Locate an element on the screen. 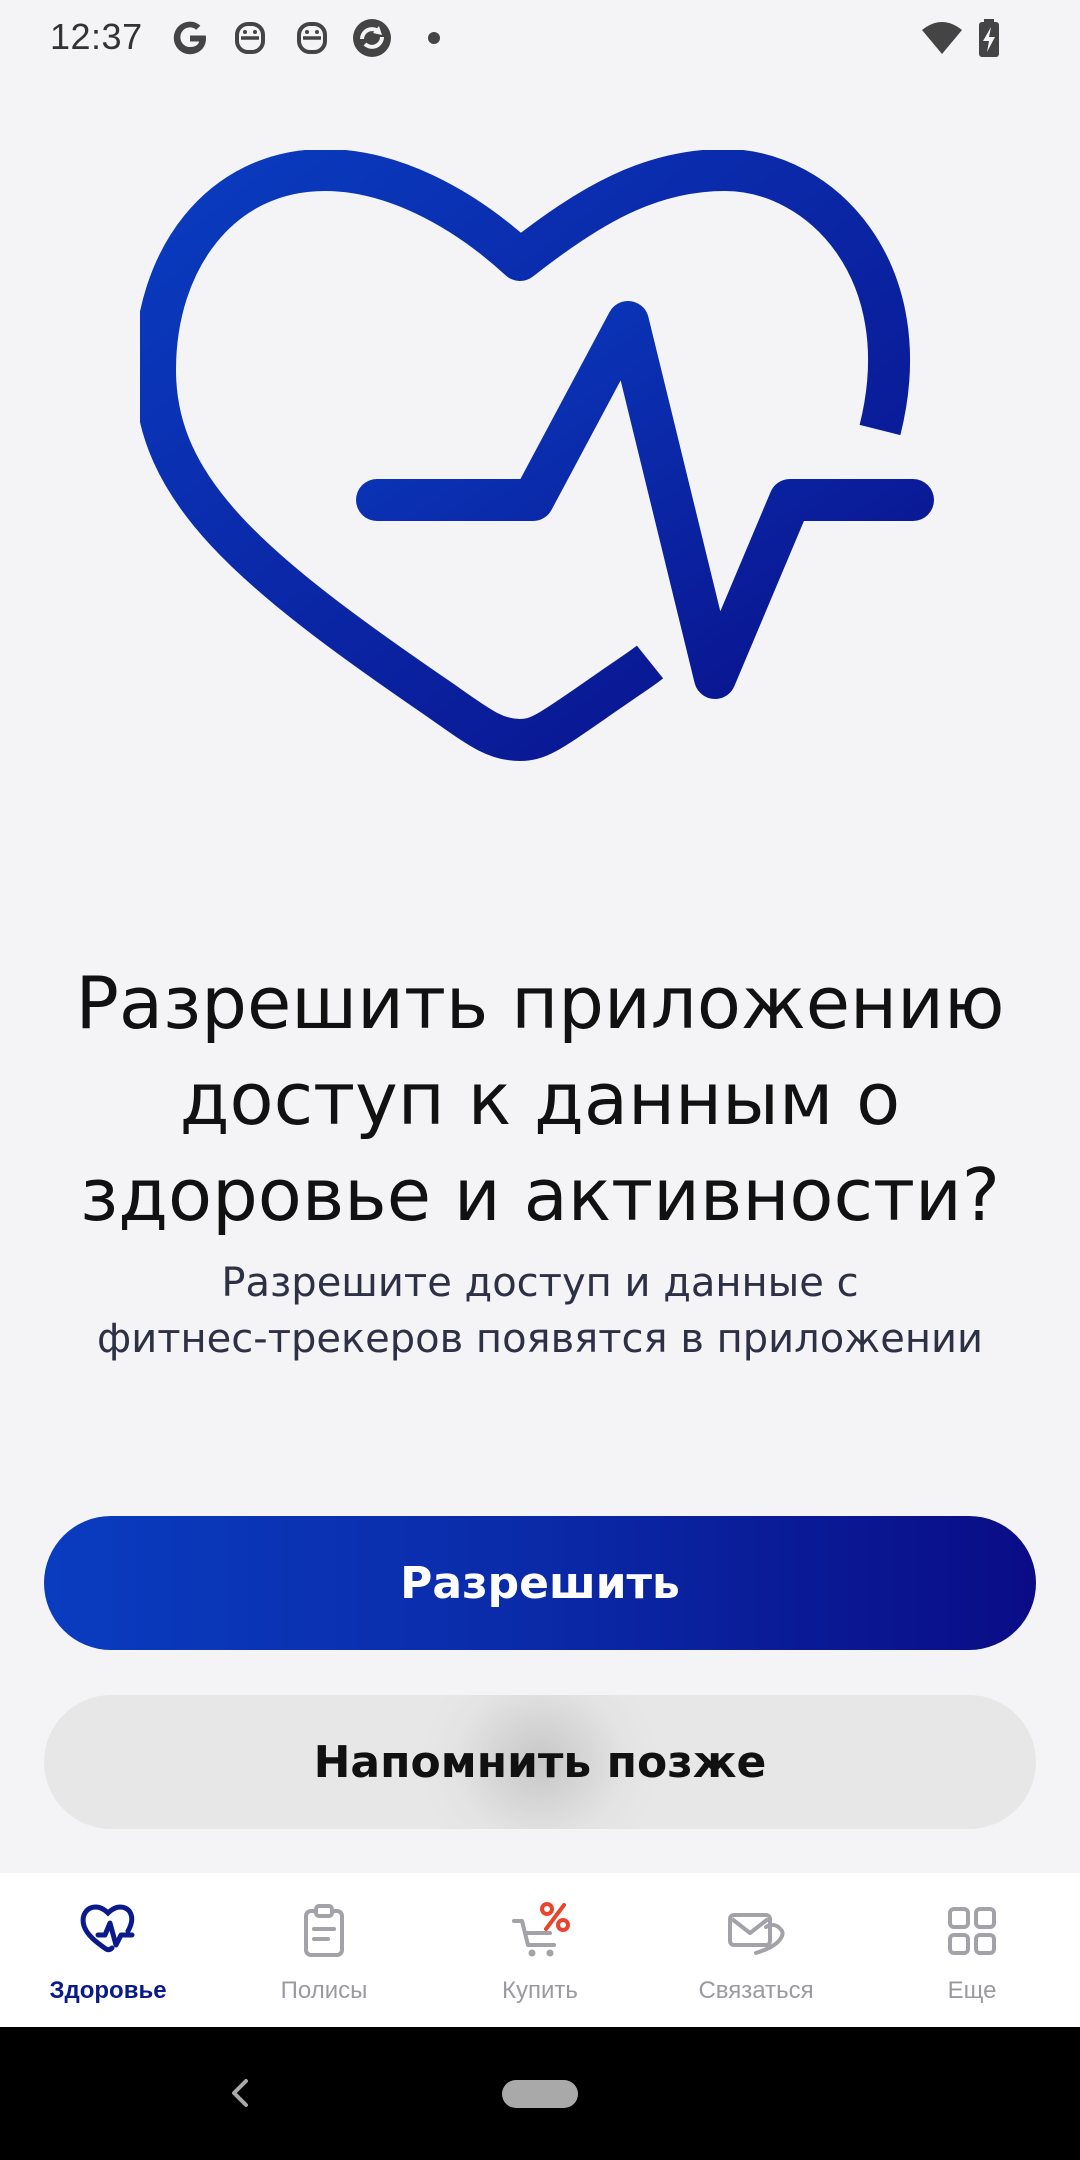 This screenshot has width=1080, height=2160. tab-policies: Полисы is located at coordinates (324, 1950).